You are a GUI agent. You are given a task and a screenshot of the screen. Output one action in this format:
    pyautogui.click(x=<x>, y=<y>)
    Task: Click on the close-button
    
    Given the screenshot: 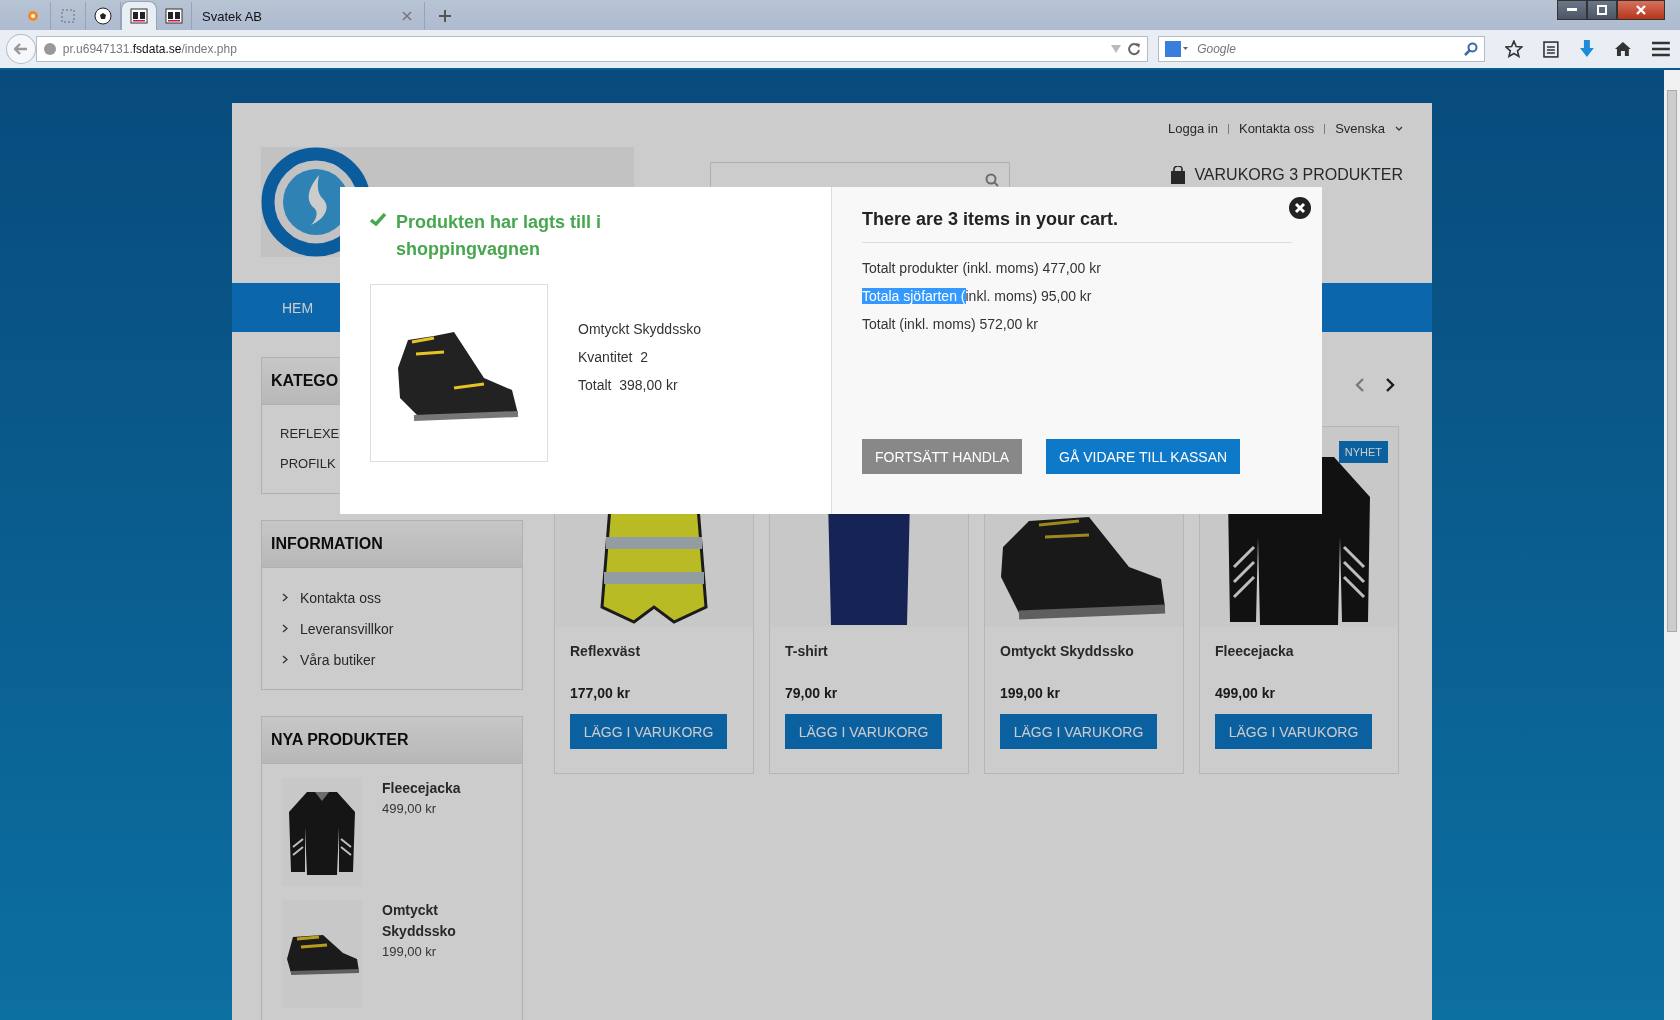 What is the action you would take?
    pyautogui.click(x=1641, y=10)
    